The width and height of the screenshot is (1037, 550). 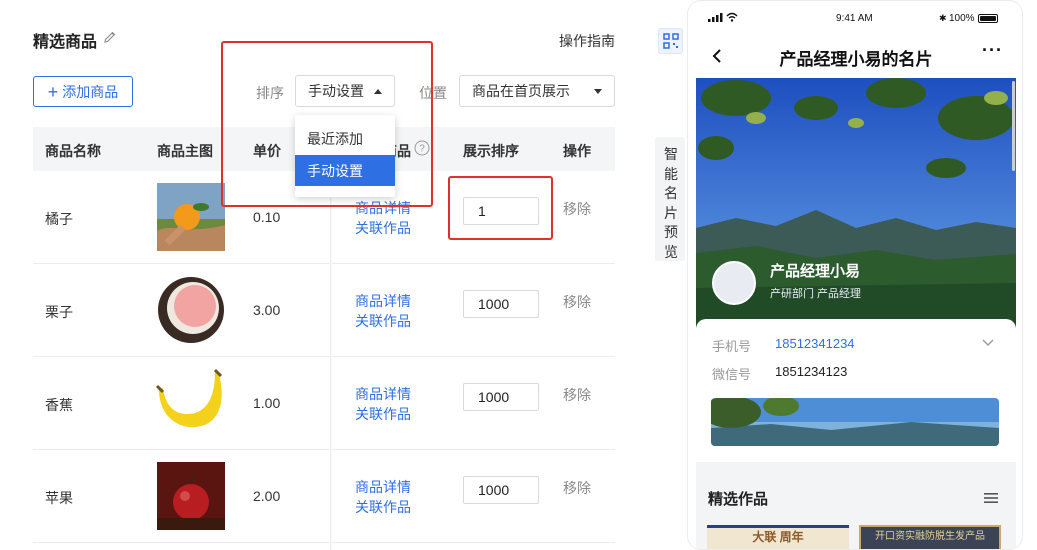 I want to click on chevron-down-icon, so click(x=988, y=343).